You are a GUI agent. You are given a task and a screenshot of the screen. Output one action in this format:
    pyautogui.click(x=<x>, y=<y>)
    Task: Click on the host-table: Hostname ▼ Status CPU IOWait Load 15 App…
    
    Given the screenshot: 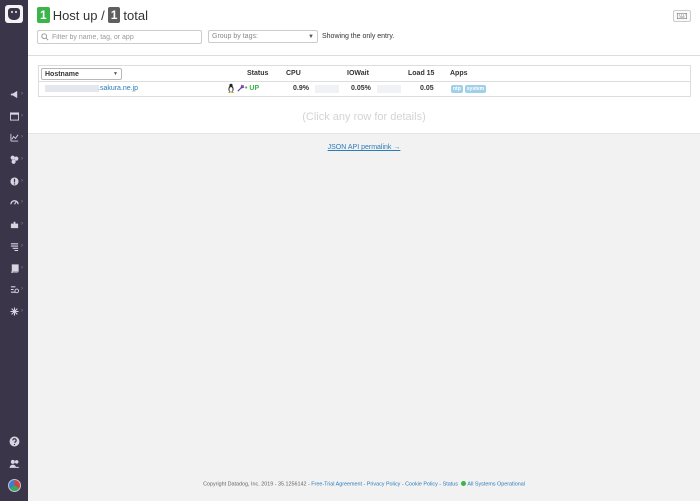 What is the action you would take?
    pyautogui.click(x=364, y=81)
    